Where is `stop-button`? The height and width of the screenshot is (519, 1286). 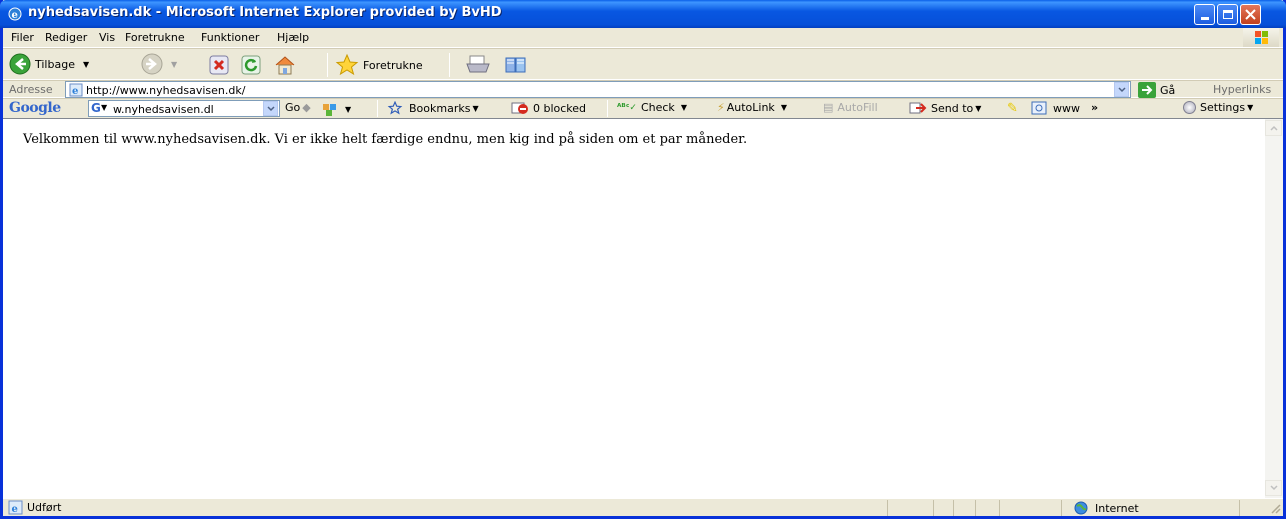
stop-button is located at coordinates (219, 65).